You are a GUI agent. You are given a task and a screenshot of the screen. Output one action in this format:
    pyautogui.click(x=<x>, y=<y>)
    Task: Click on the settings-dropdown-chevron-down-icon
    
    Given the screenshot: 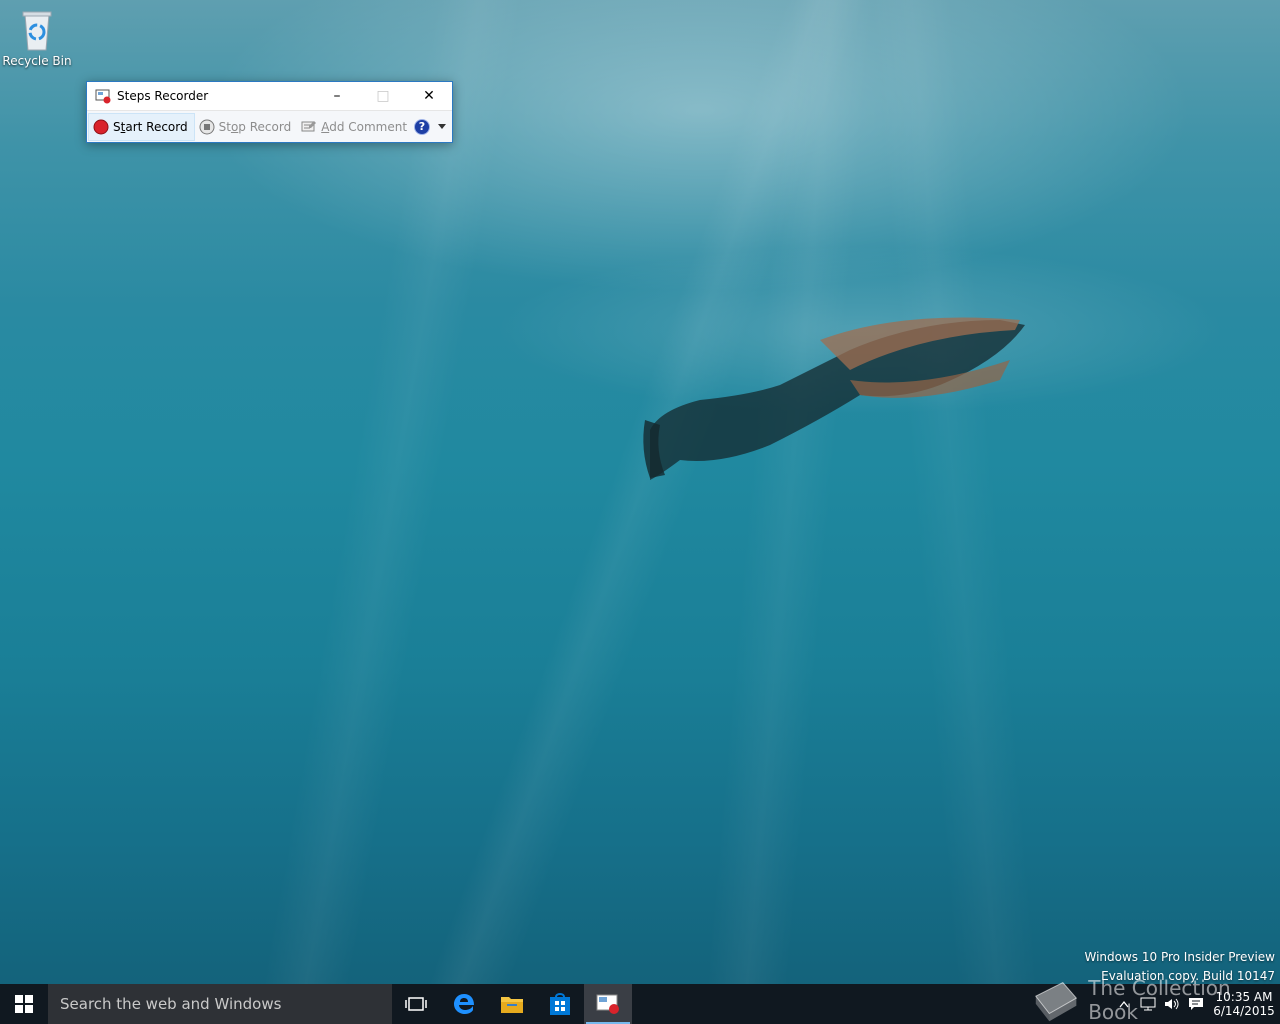 What is the action you would take?
    pyautogui.click(x=442, y=126)
    